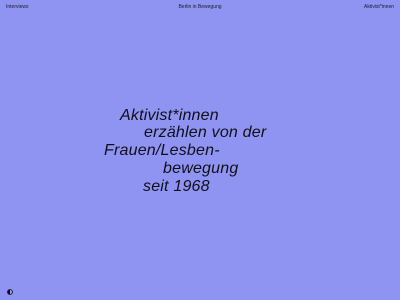 This screenshot has height=300, width=400. Describe the element at coordinates (162, 150) in the screenshot. I see `hero-line-3: Frauen/Lesben-` at that location.